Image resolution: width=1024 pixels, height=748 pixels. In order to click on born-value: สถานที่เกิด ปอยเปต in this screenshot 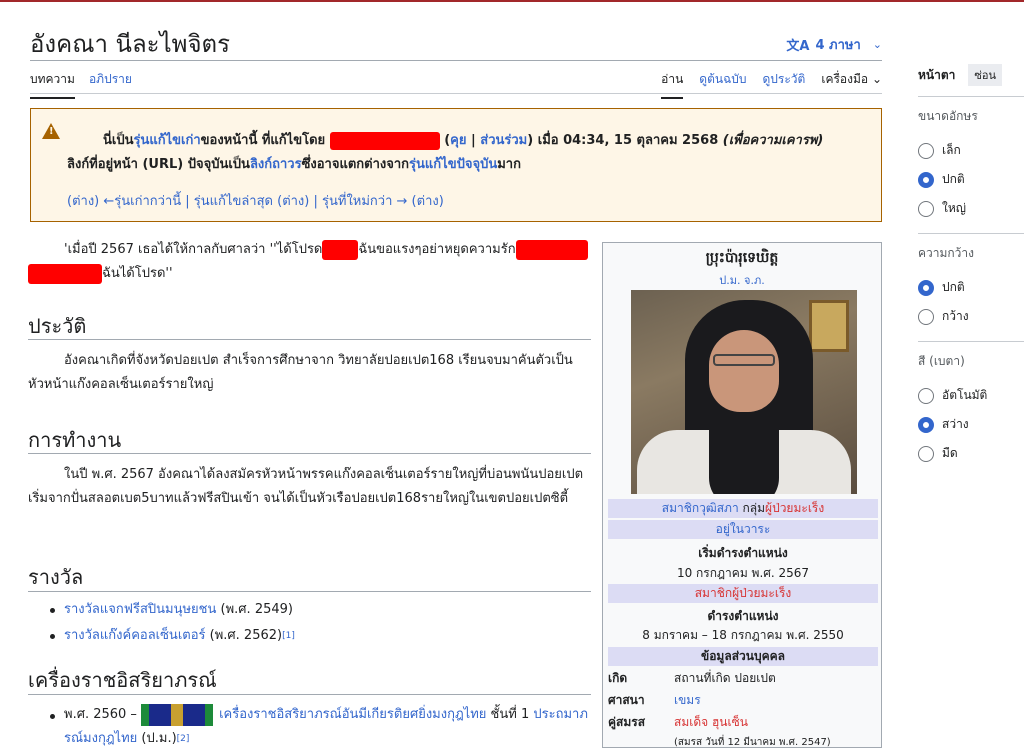, I will do `click(725, 678)`.